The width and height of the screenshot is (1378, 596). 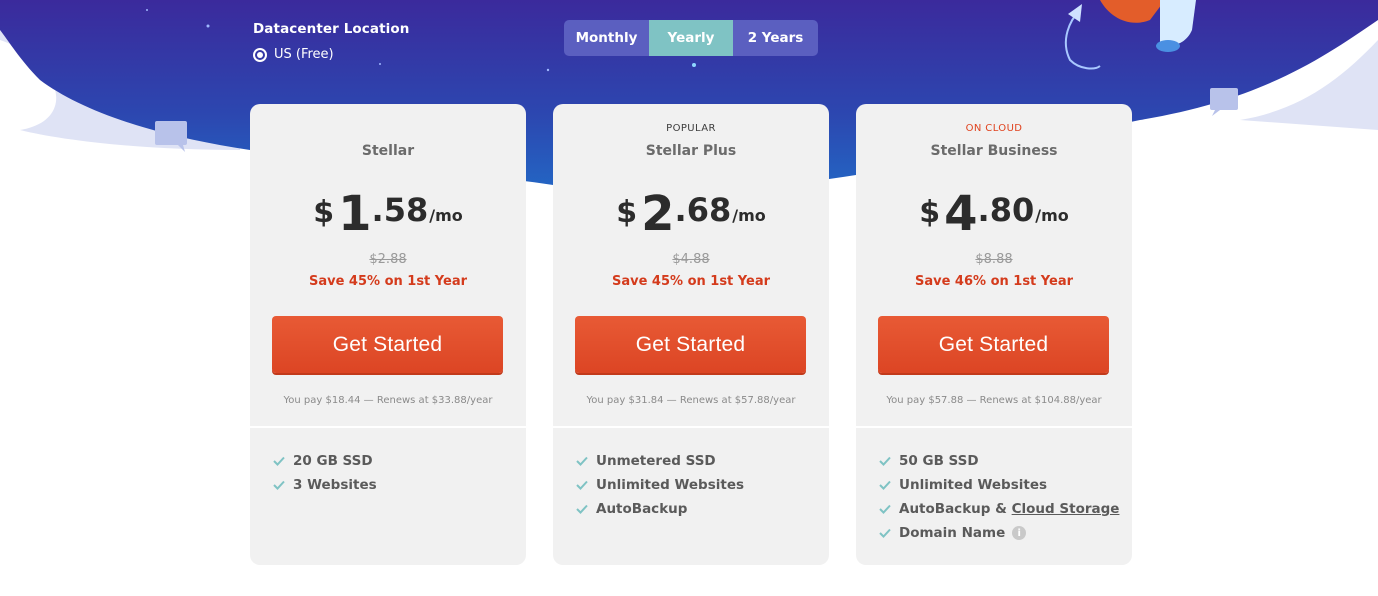 I want to click on renewal-text: You pay $18.44 — Renews at $33.88/year, so click(x=388, y=400).